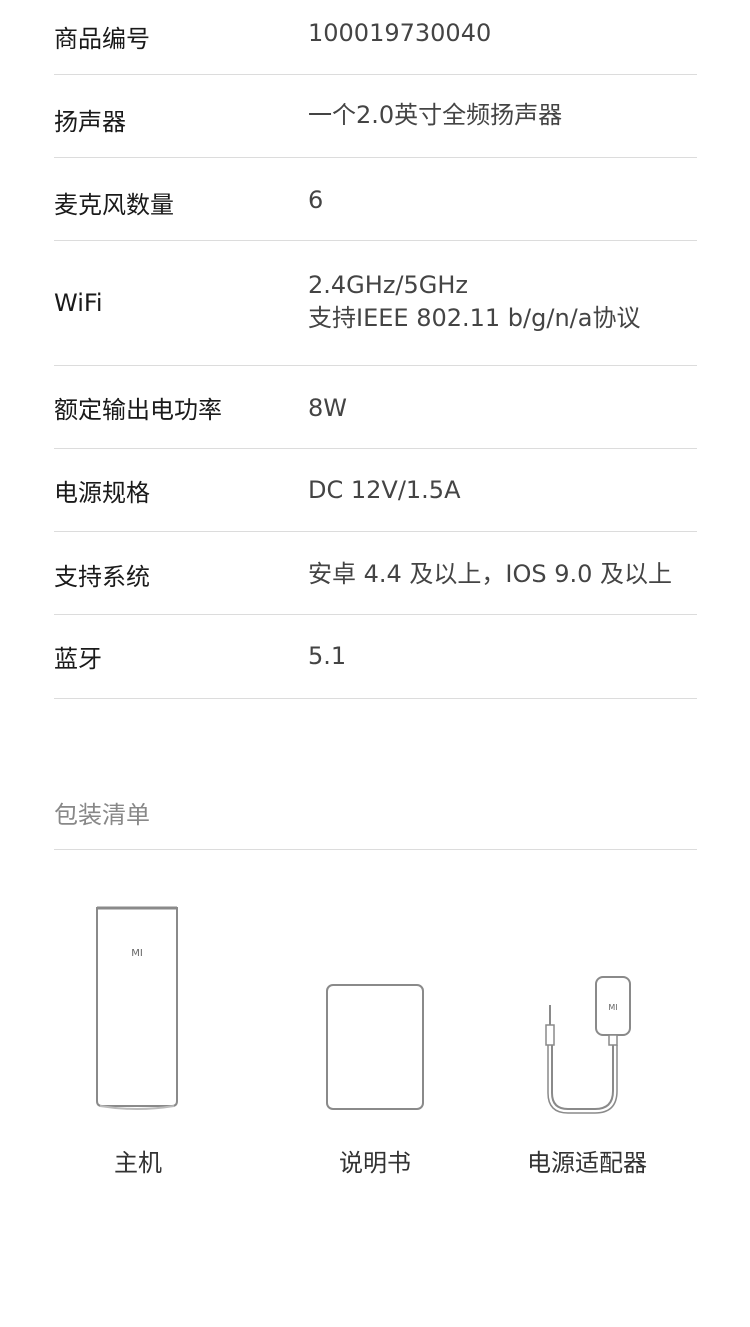 Image resolution: width=750 pixels, height=1327 pixels. What do you see at coordinates (388, 285) in the screenshot?
I see `spec-value: 2.4GHz/5GHz` at bounding box center [388, 285].